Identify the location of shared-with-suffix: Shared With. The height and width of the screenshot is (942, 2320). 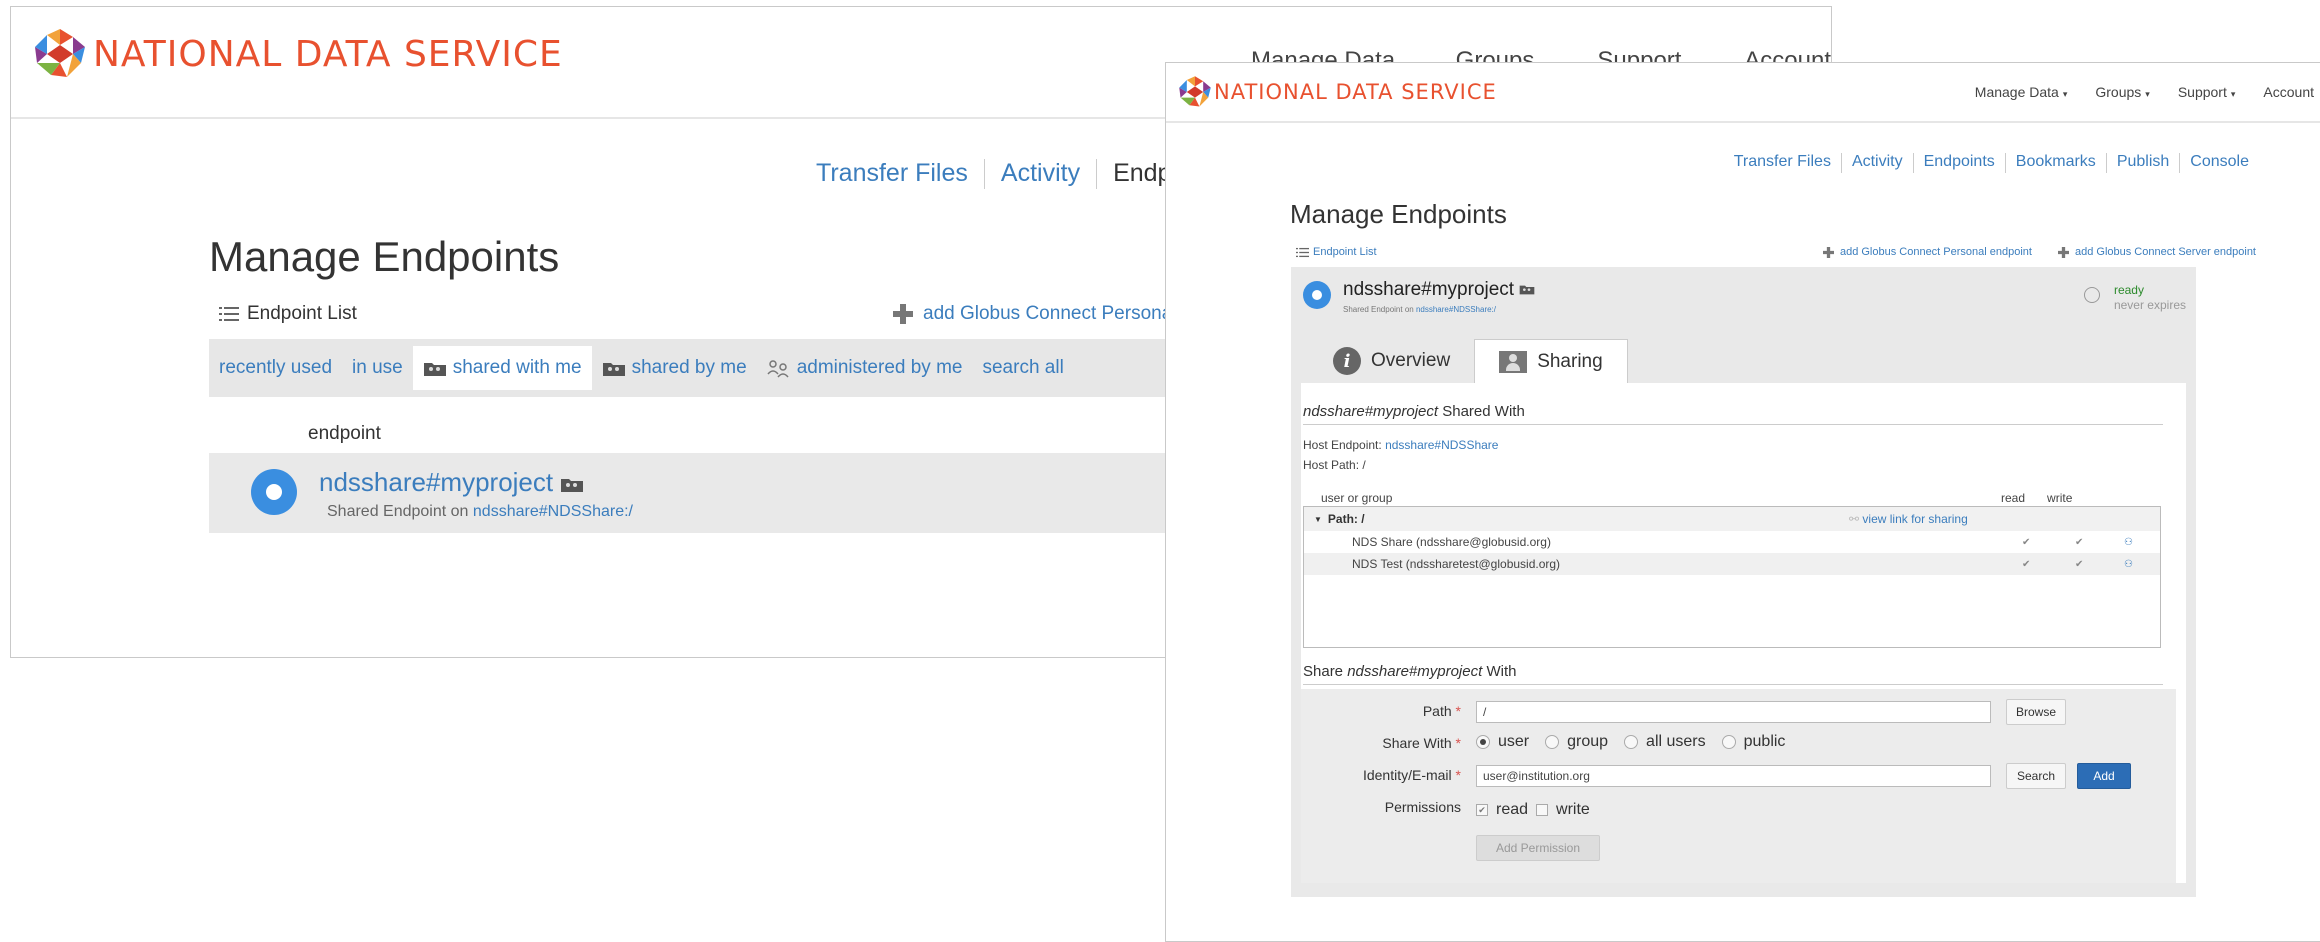
(1481, 411).